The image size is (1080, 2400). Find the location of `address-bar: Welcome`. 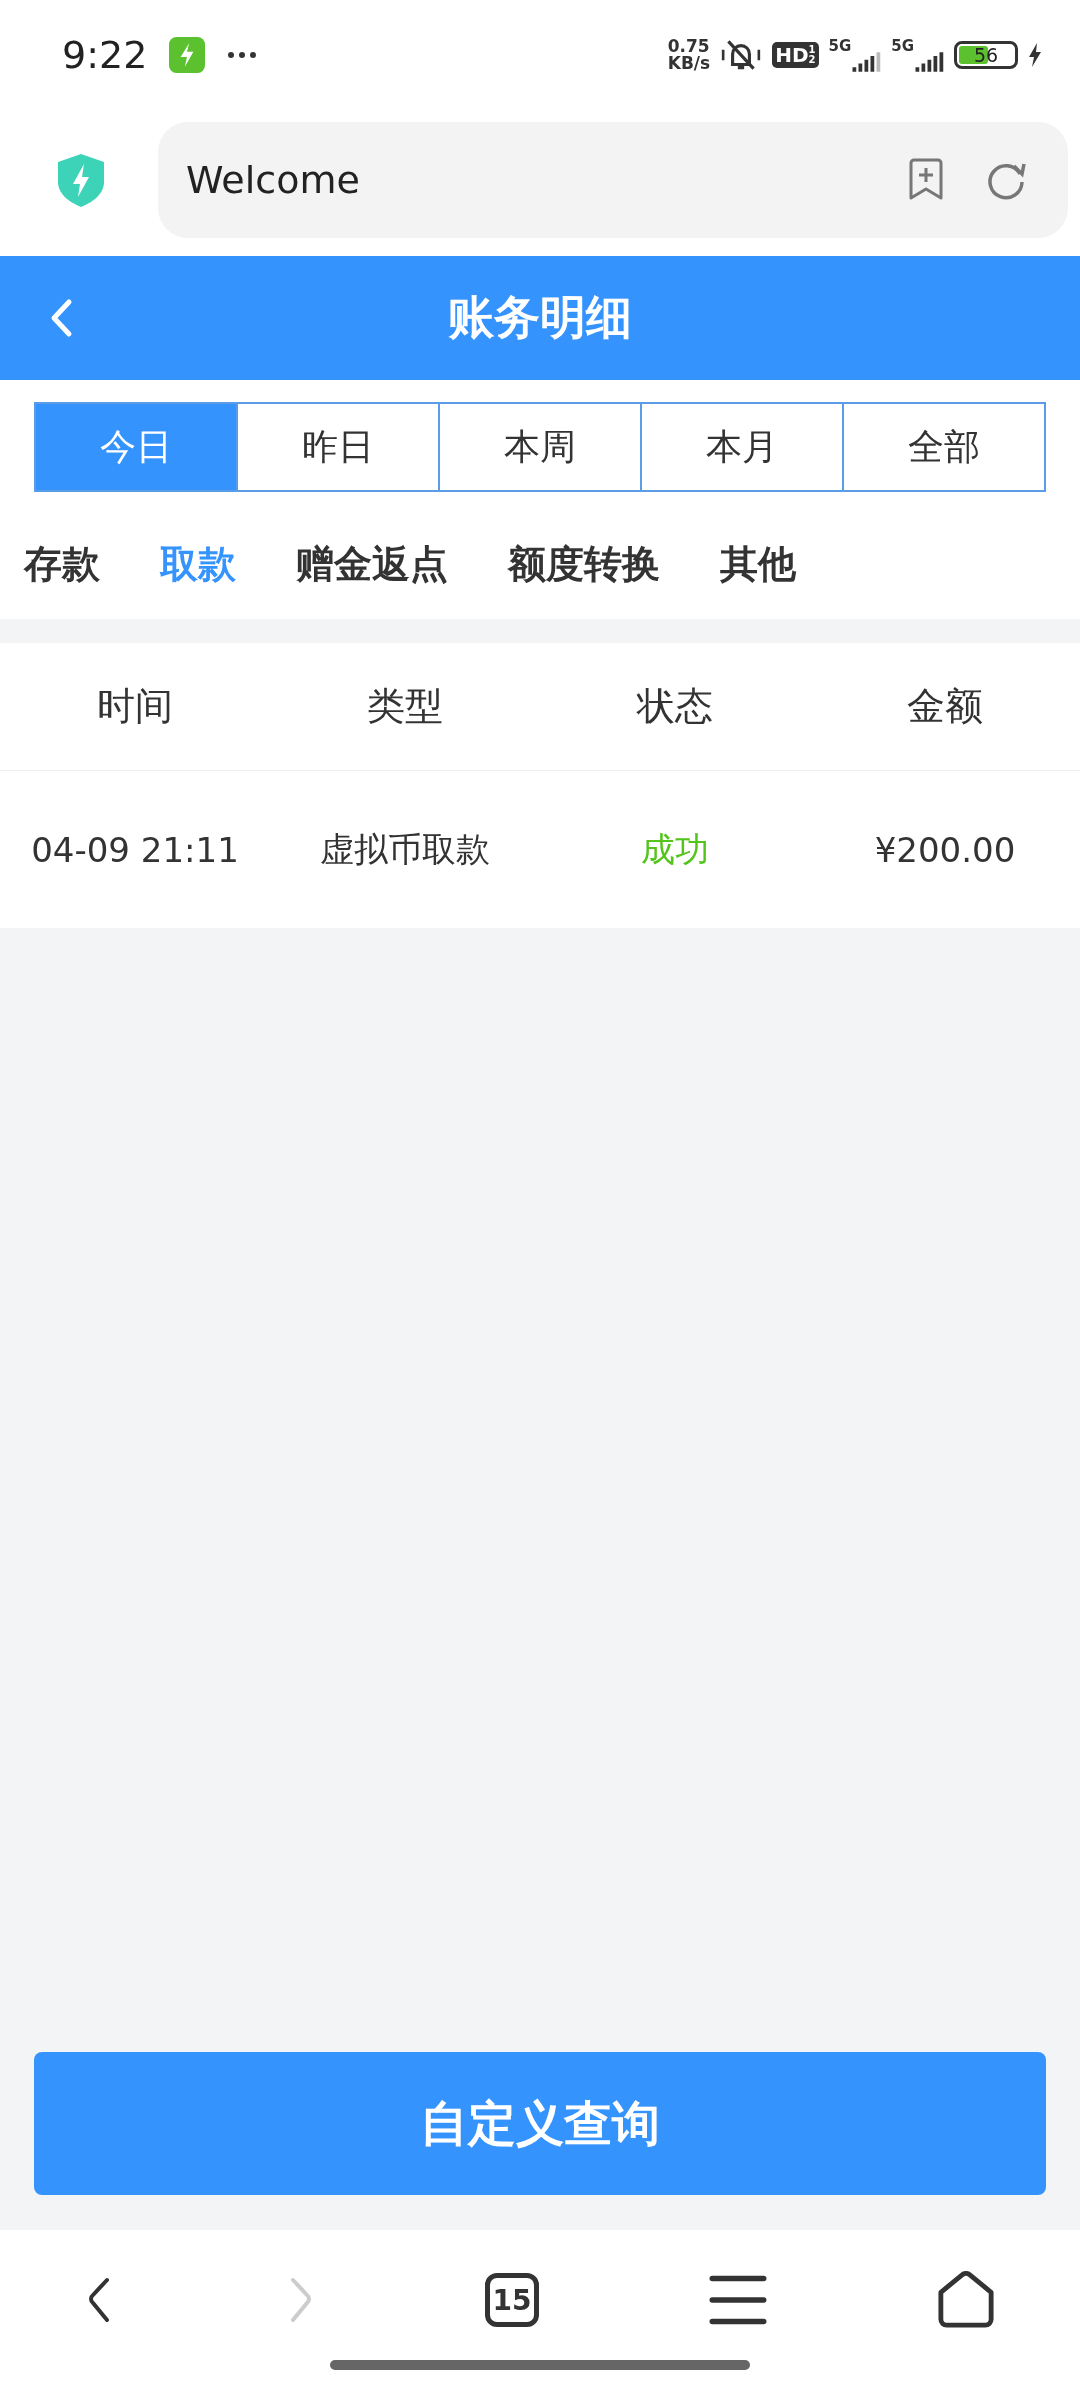

address-bar: Welcome is located at coordinates (613, 180).